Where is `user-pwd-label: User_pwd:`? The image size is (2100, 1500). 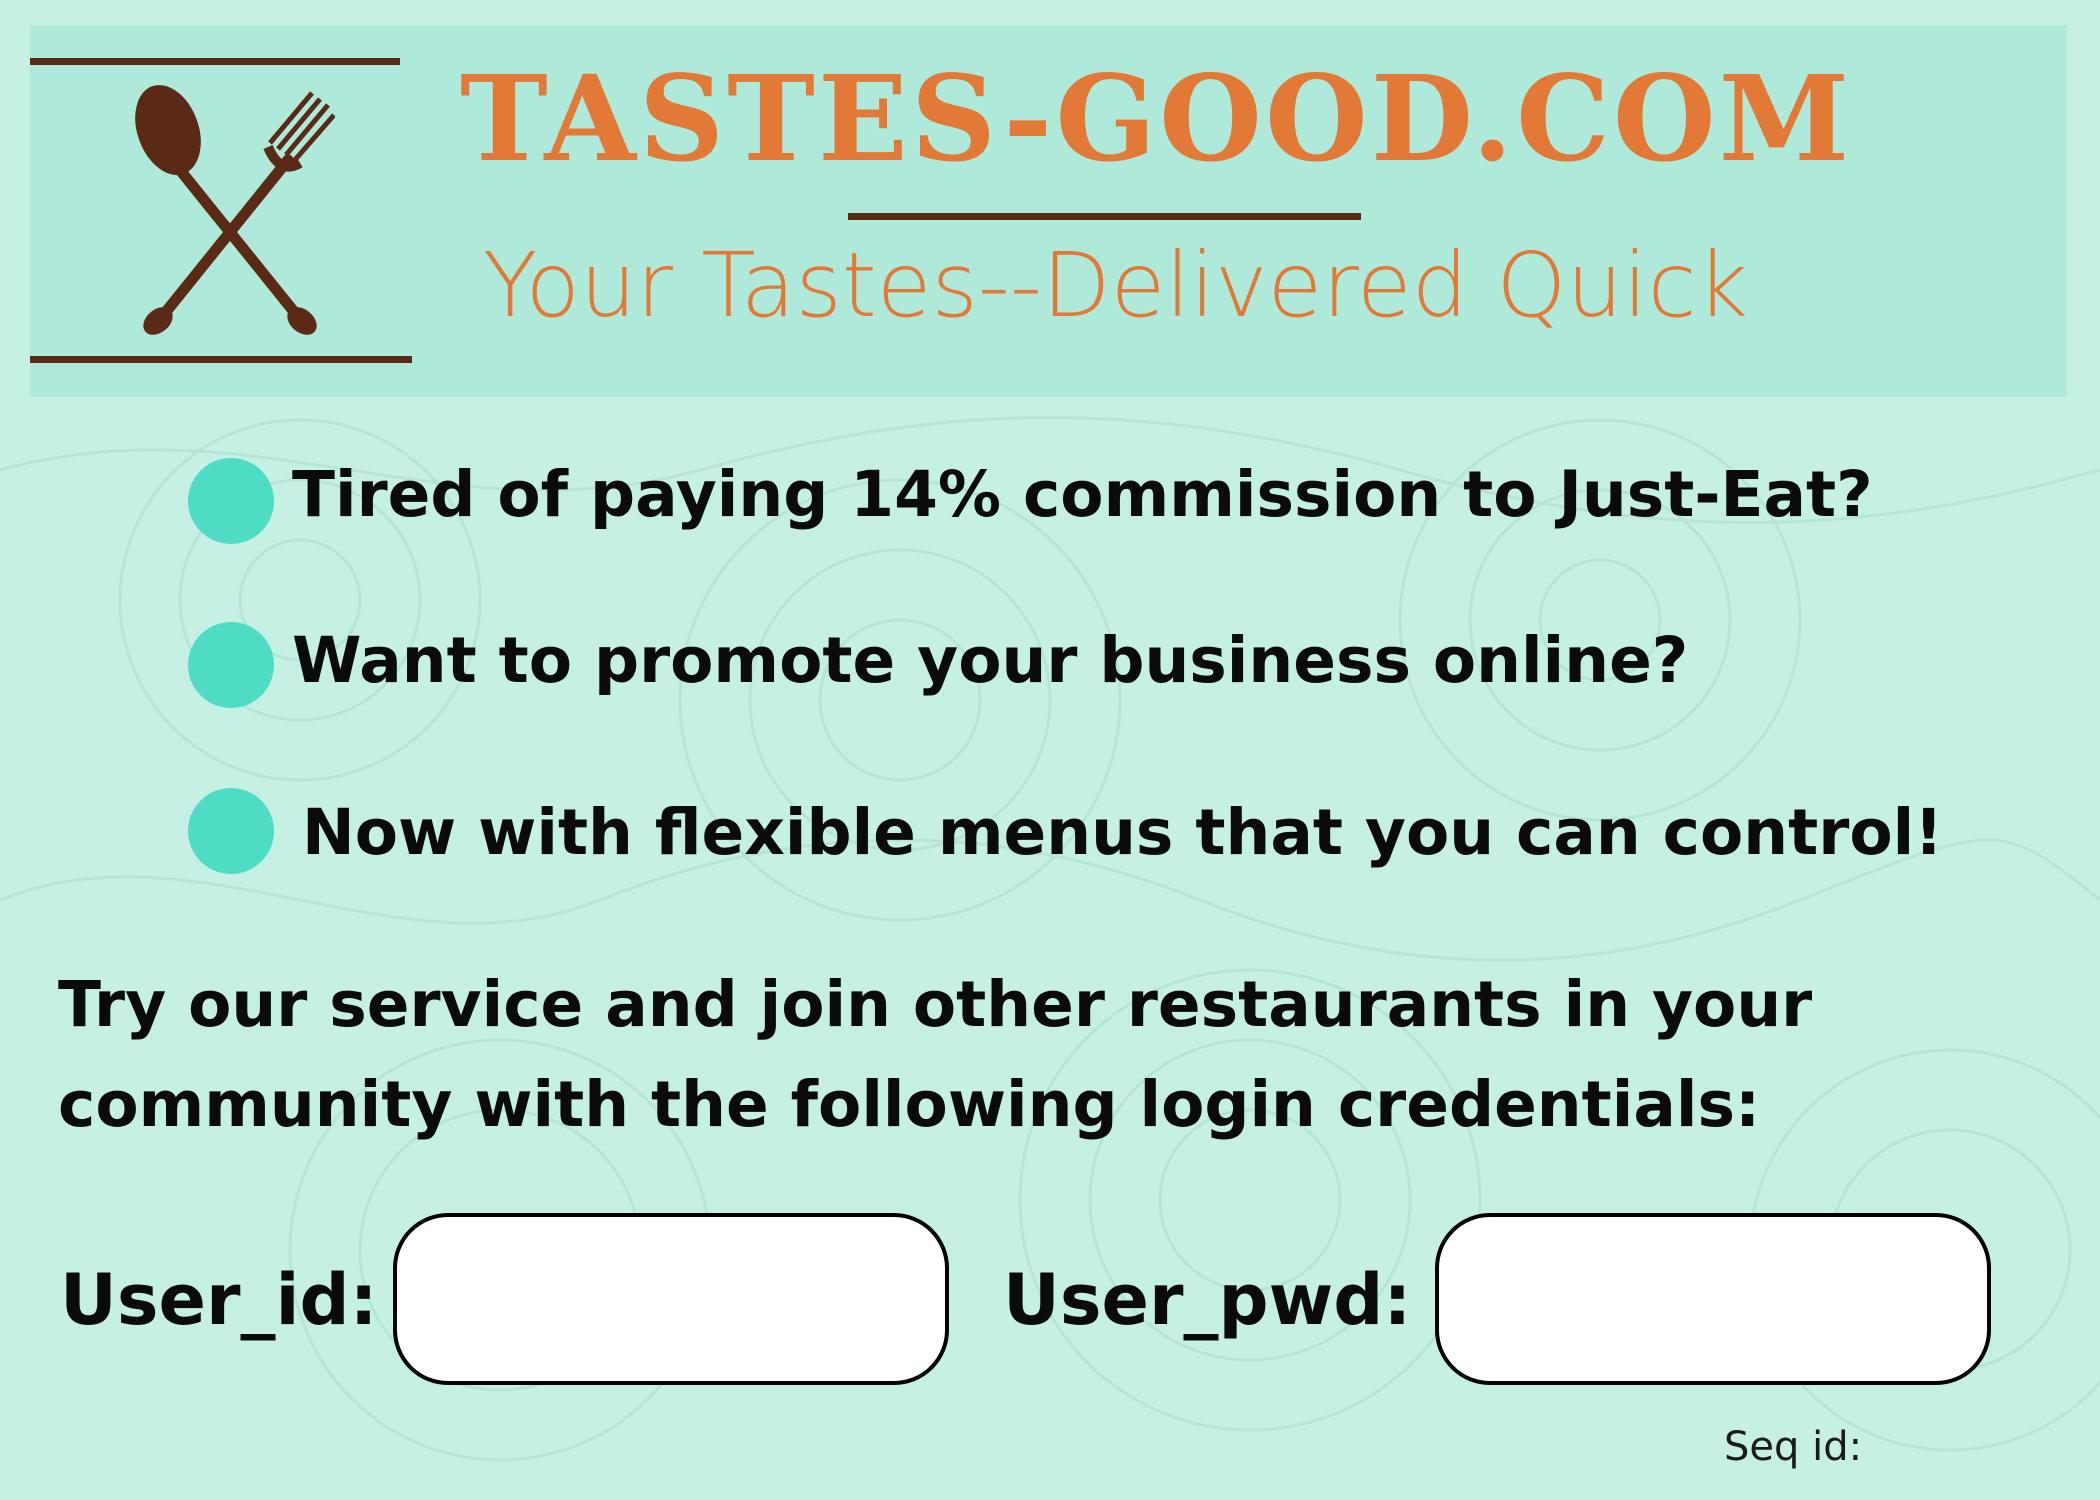
user-pwd-label: User_pwd: is located at coordinates (1207, 1300).